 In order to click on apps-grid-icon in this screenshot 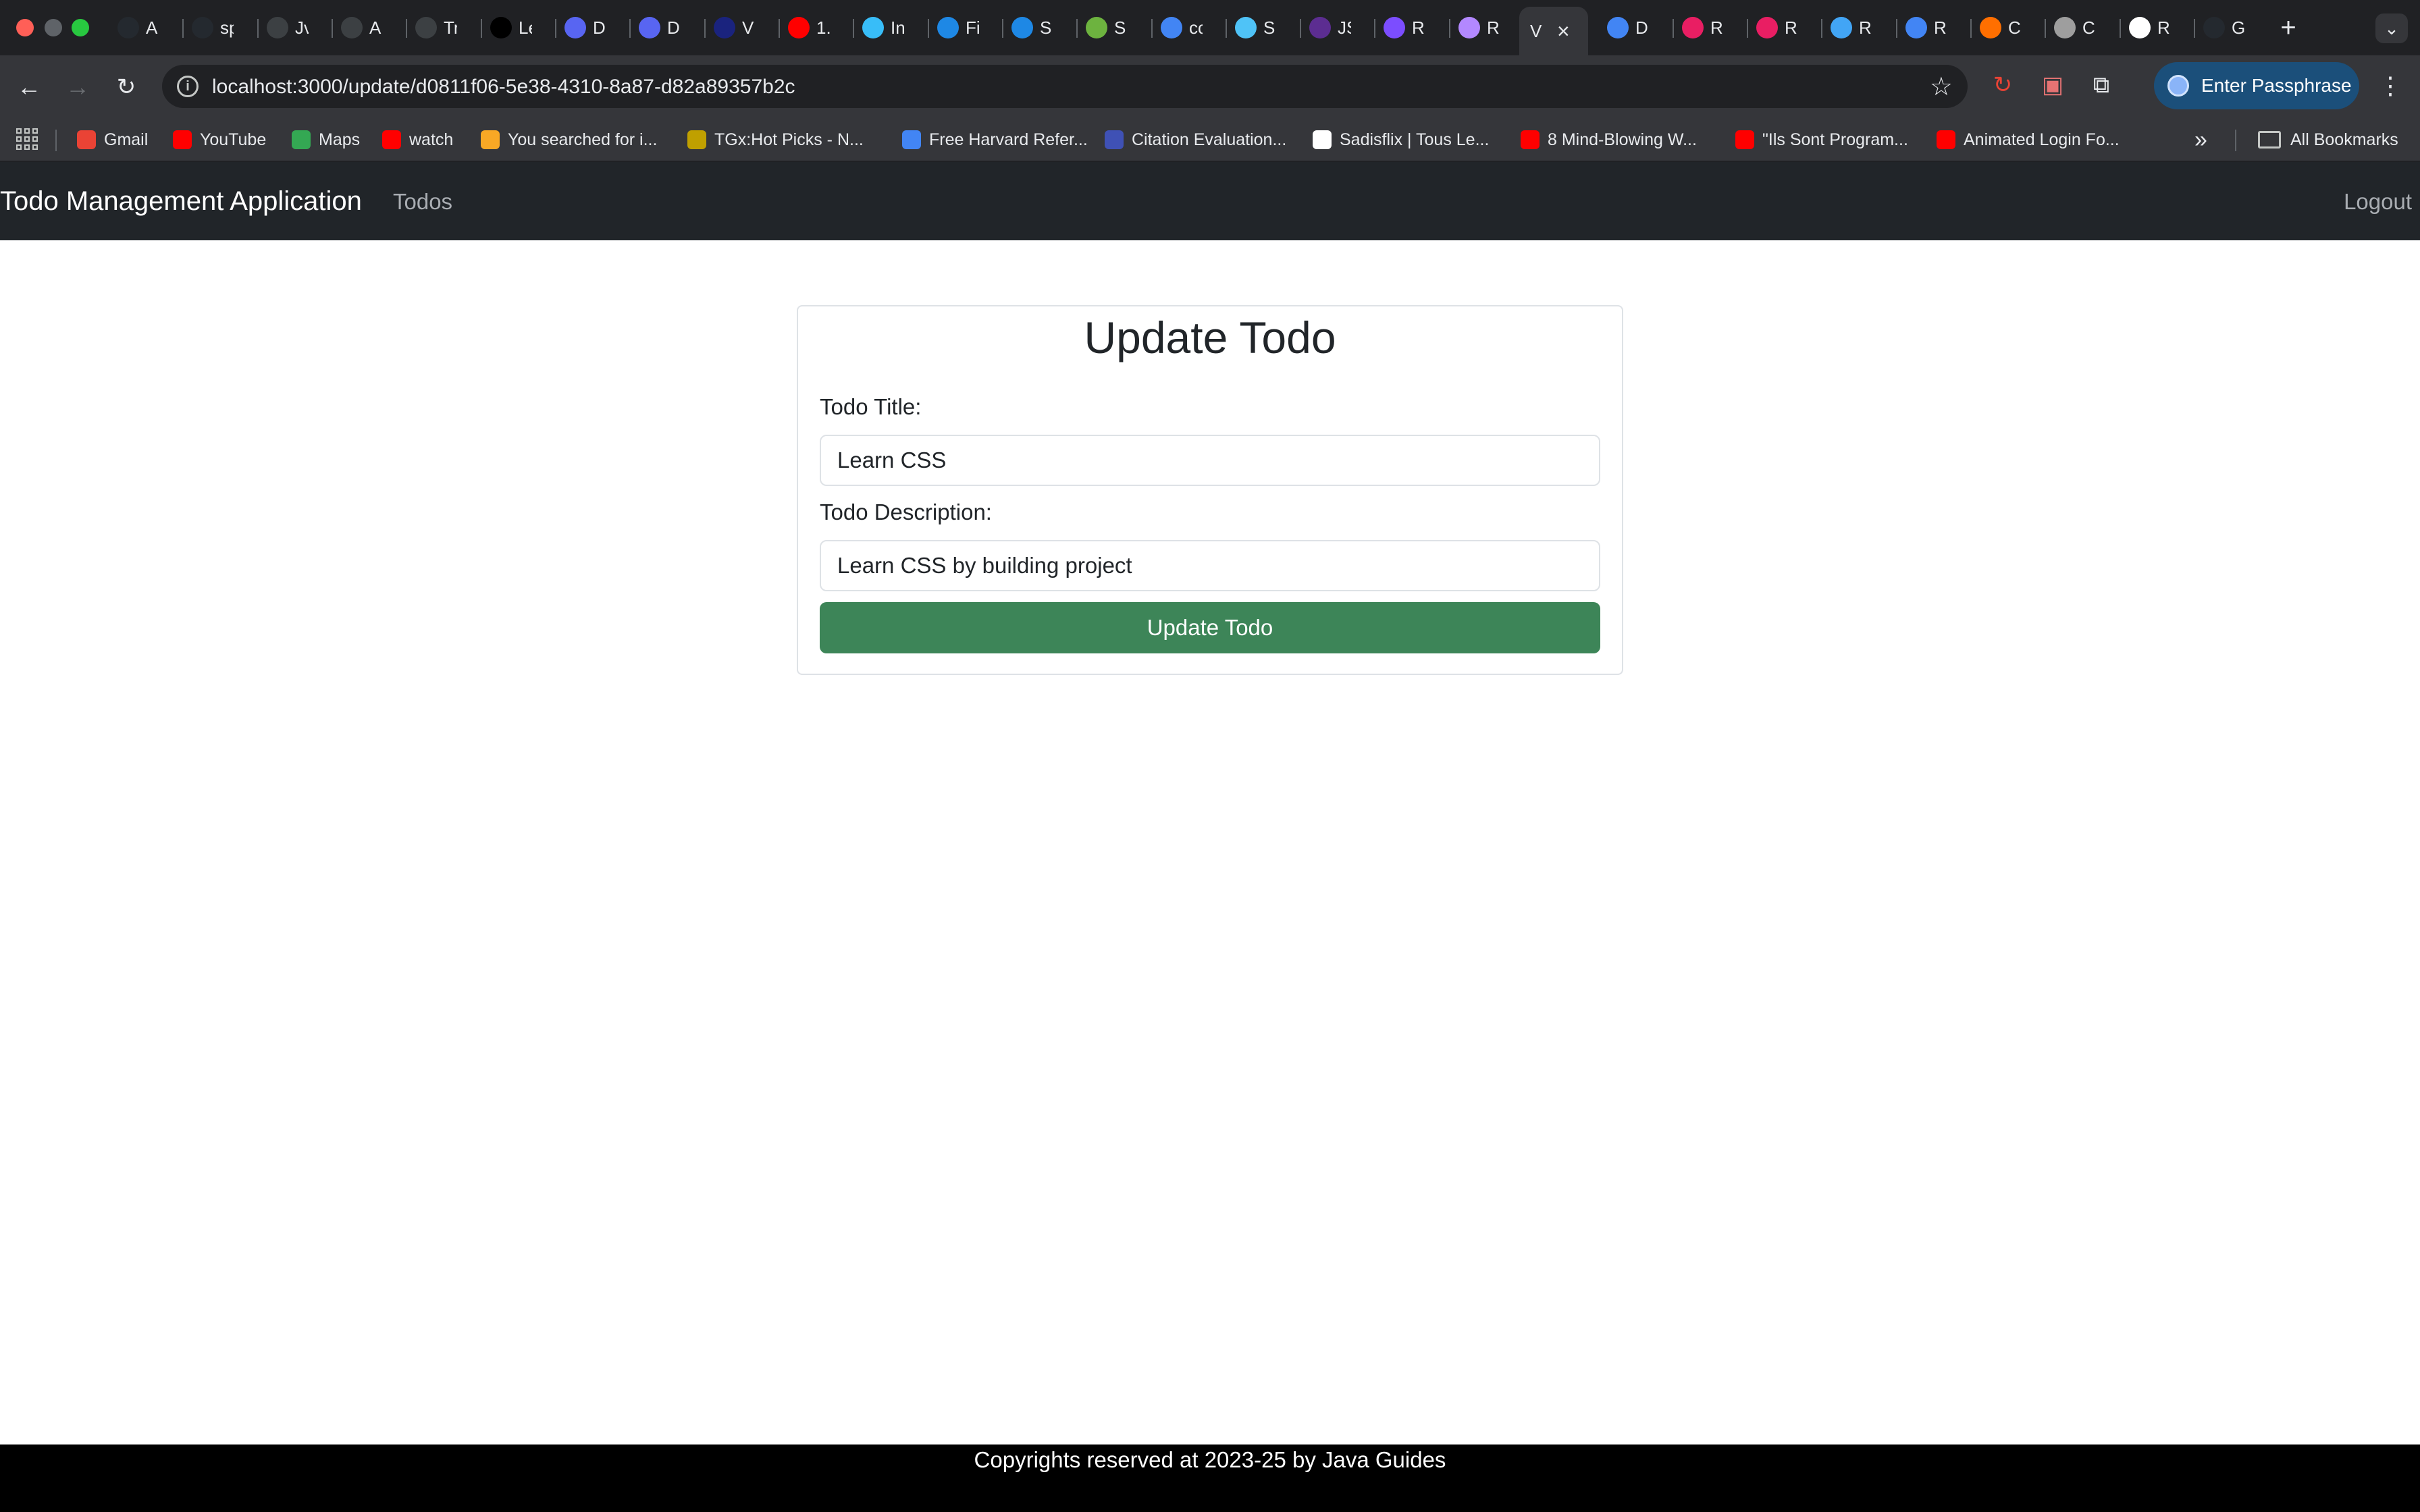, I will do `click(27, 139)`.